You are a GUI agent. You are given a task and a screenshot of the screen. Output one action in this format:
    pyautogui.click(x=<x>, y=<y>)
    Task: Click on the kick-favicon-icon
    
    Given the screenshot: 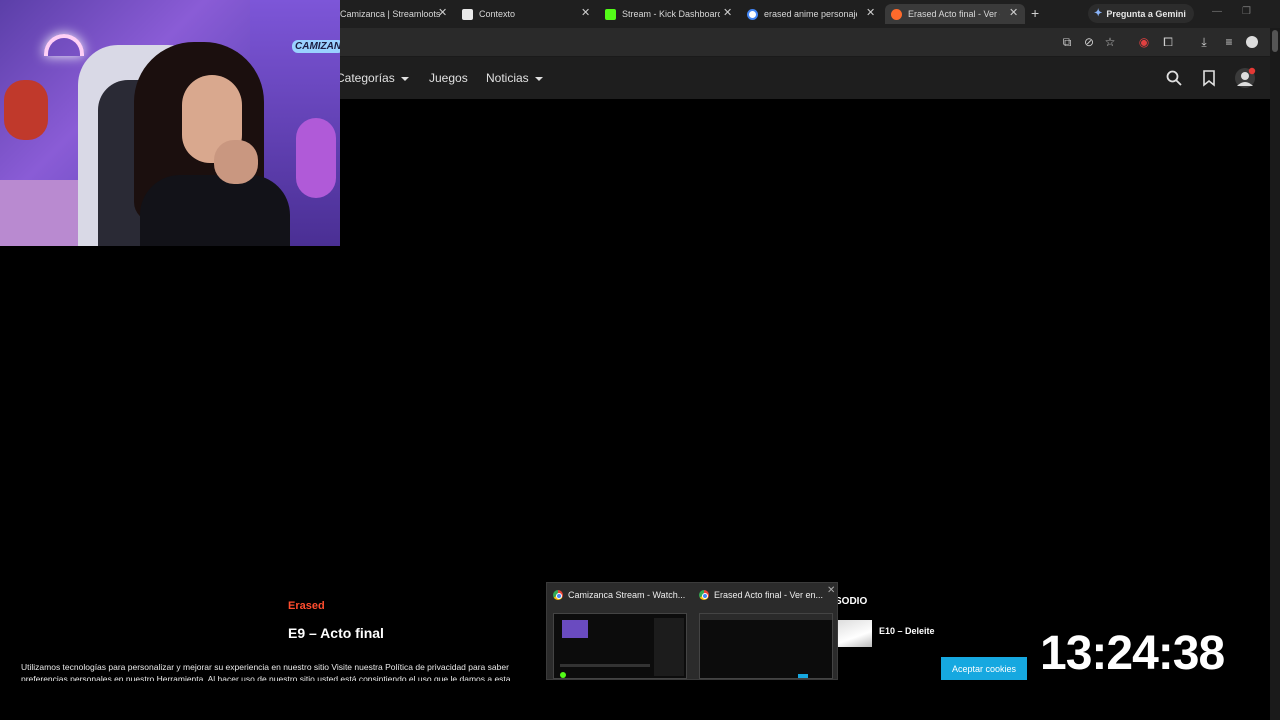 What is the action you would take?
    pyautogui.click(x=610, y=14)
    